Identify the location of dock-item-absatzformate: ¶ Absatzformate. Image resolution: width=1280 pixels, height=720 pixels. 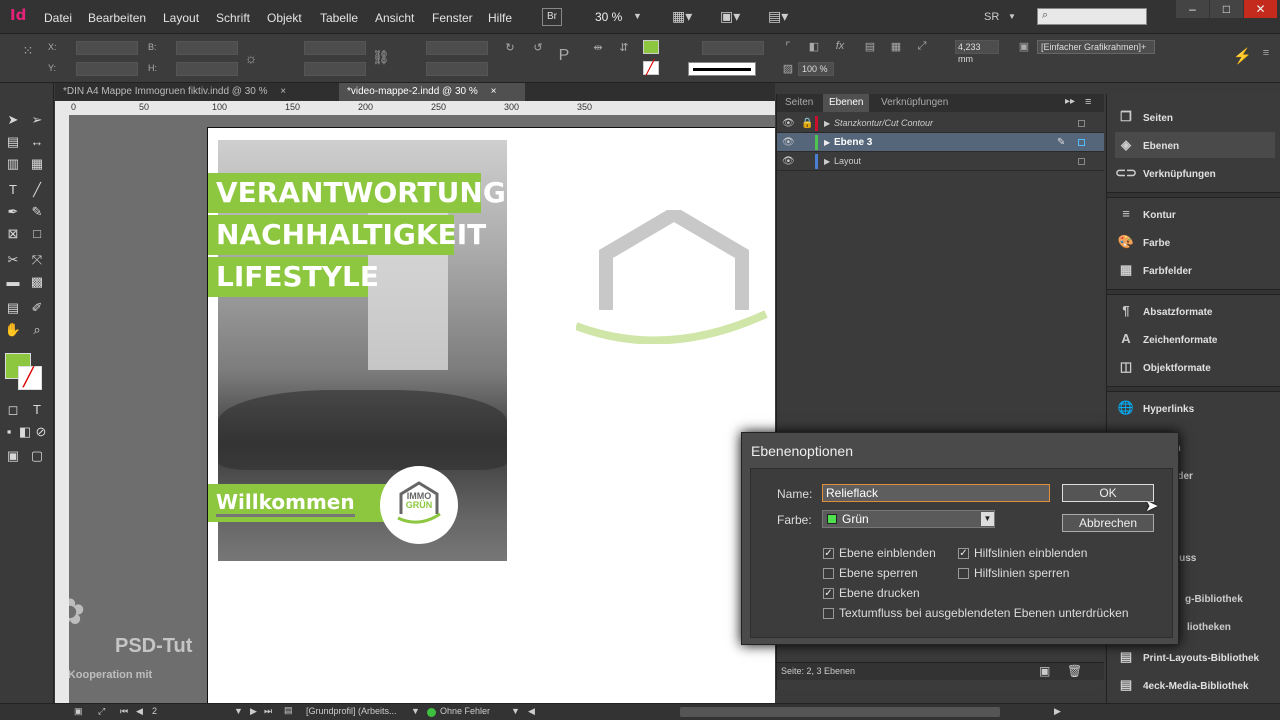
(1195, 311).